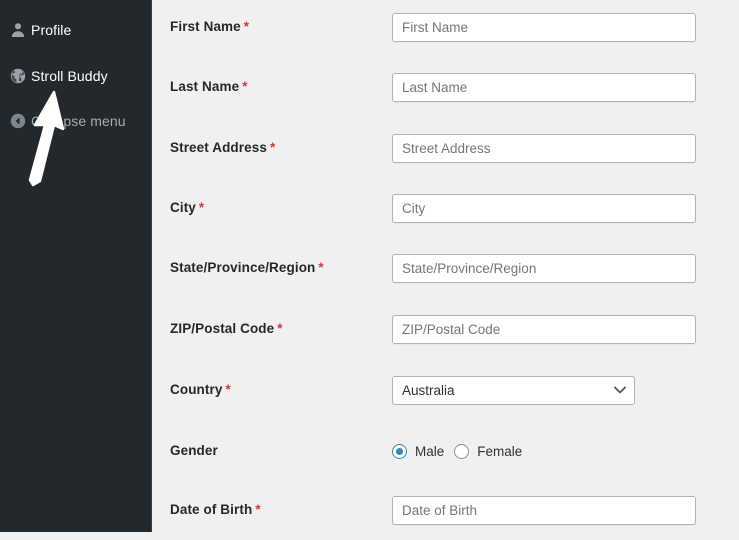 This screenshot has width=739, height=540. I want to click on radio-male-label: Male, so click(430, 451).